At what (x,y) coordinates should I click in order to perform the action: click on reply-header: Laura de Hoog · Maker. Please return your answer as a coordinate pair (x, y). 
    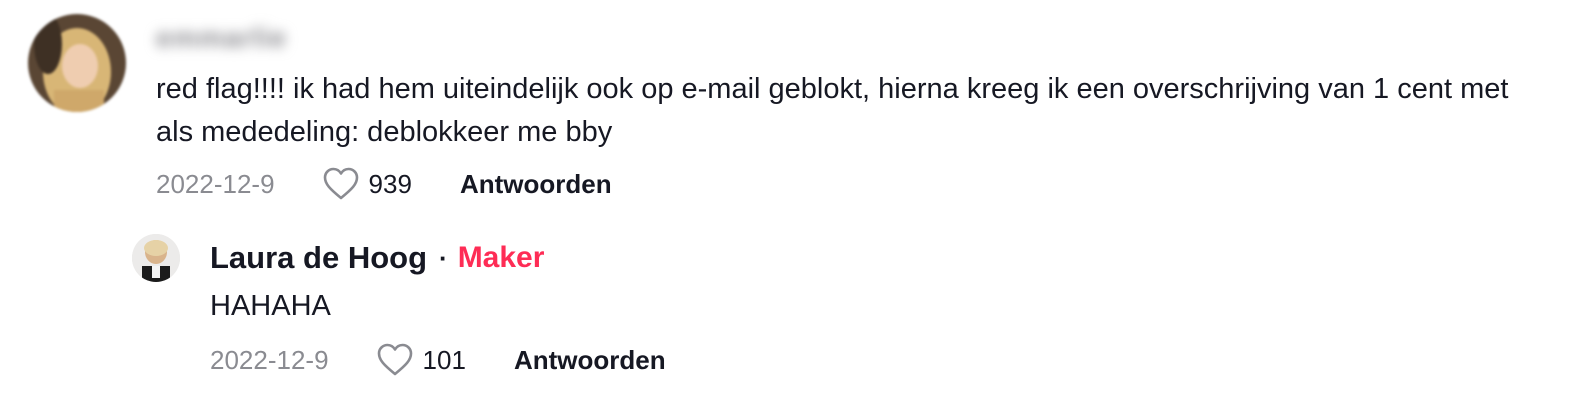
    Looking at the image, I should click on (377, 258).